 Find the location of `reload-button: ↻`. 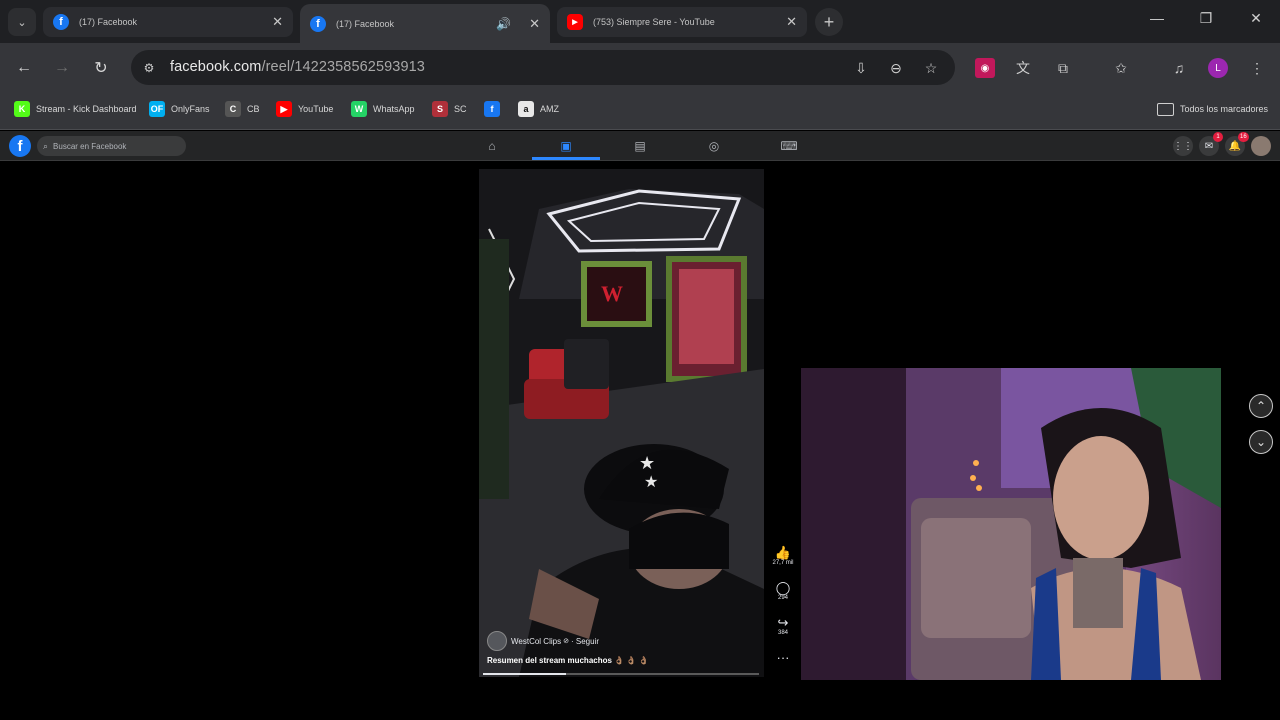

reload-button: ↻ is located at coordinates (101, 68).